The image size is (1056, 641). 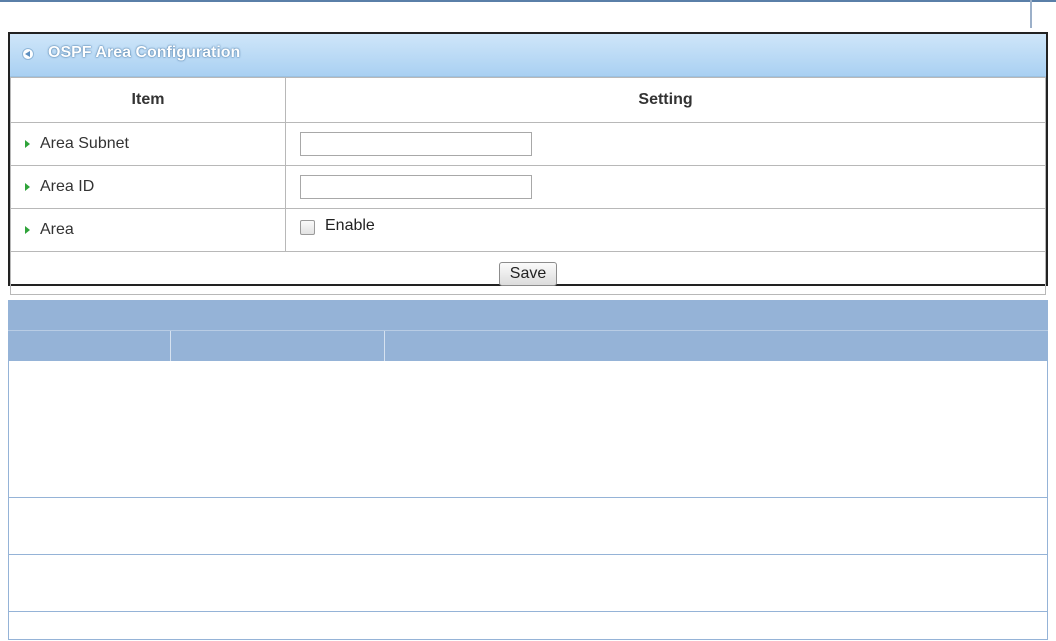 I want to click on description-title-bar, so click(x=528, y=315).